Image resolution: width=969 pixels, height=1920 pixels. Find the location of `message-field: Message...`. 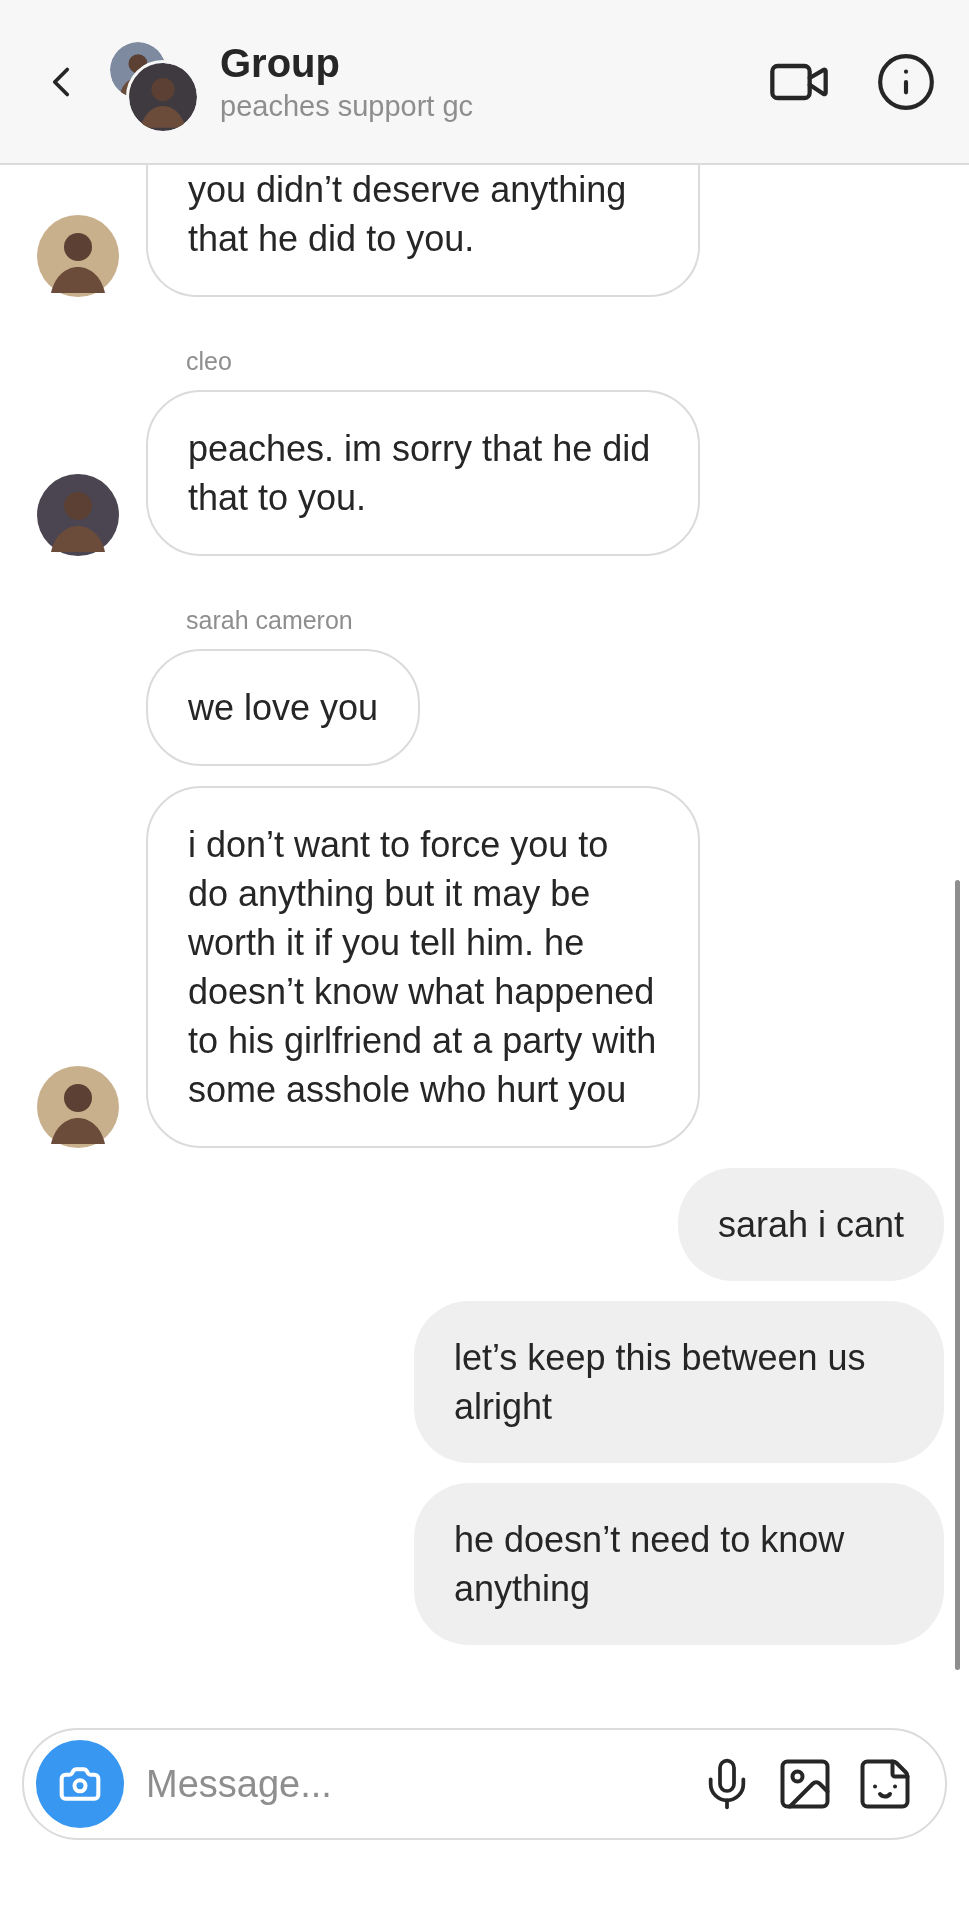

message-field: Message... is located at coordinates (411, 1784).